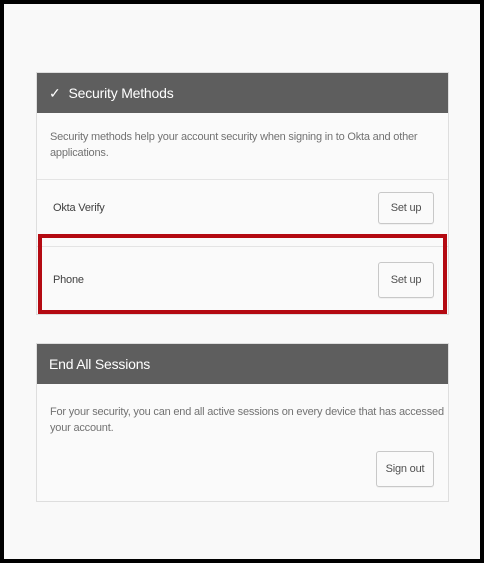  I want to click on sign-out-button: Sign out, so click(405, 469).